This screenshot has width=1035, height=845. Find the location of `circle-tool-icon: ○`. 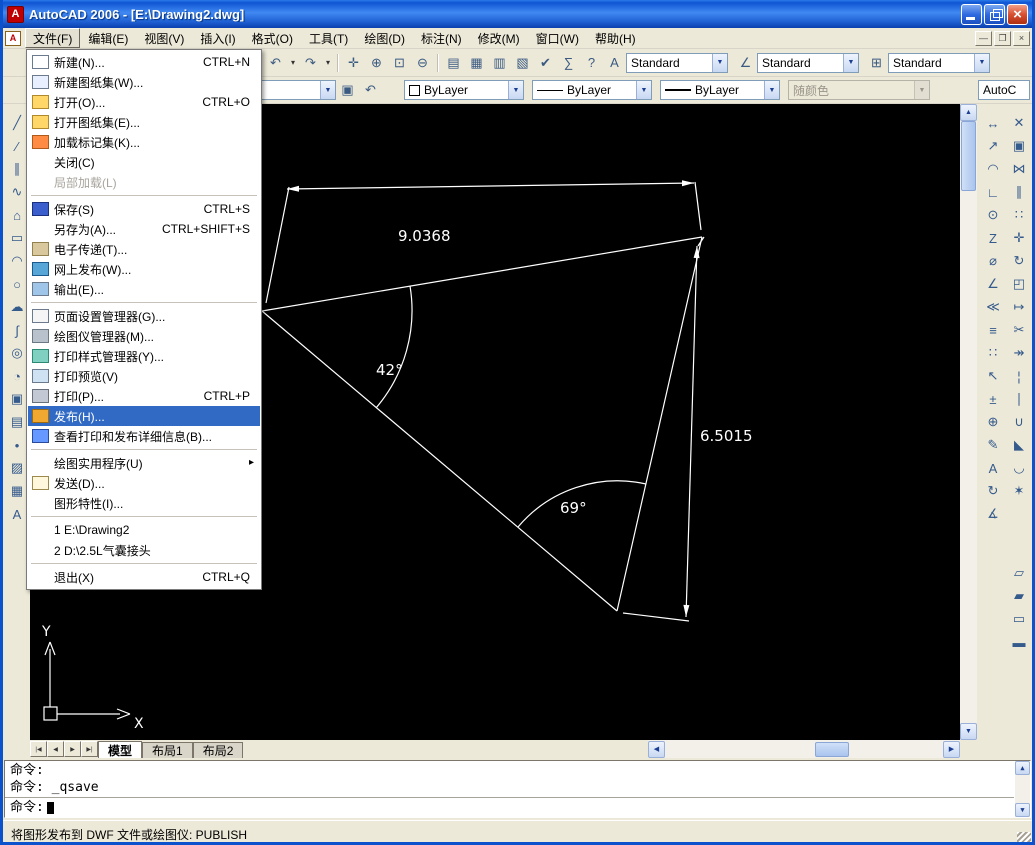

circle-tool-icon: ○ is located at coordinates (17, 284).